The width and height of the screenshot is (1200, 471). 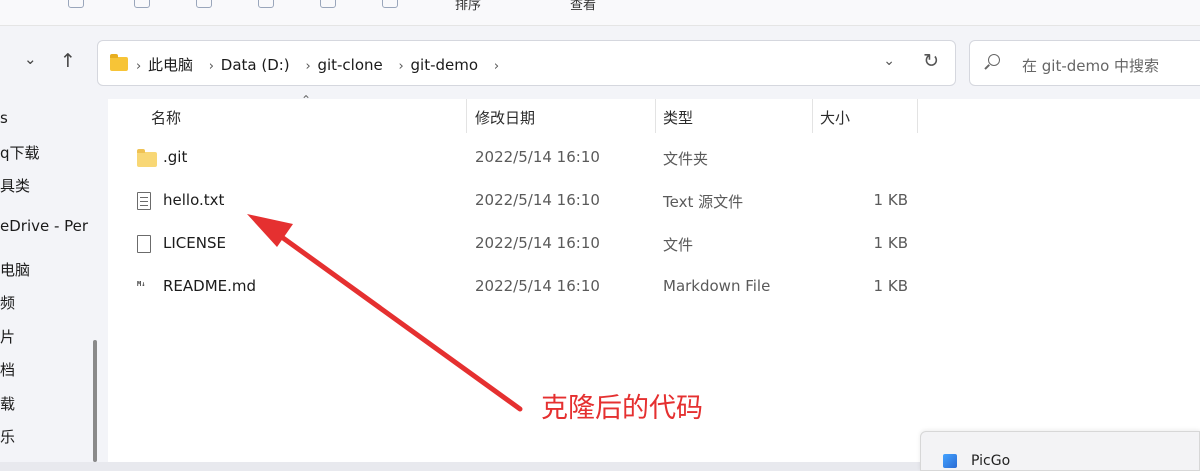 I want to click on paste-icon, so click(x=204, y=4).